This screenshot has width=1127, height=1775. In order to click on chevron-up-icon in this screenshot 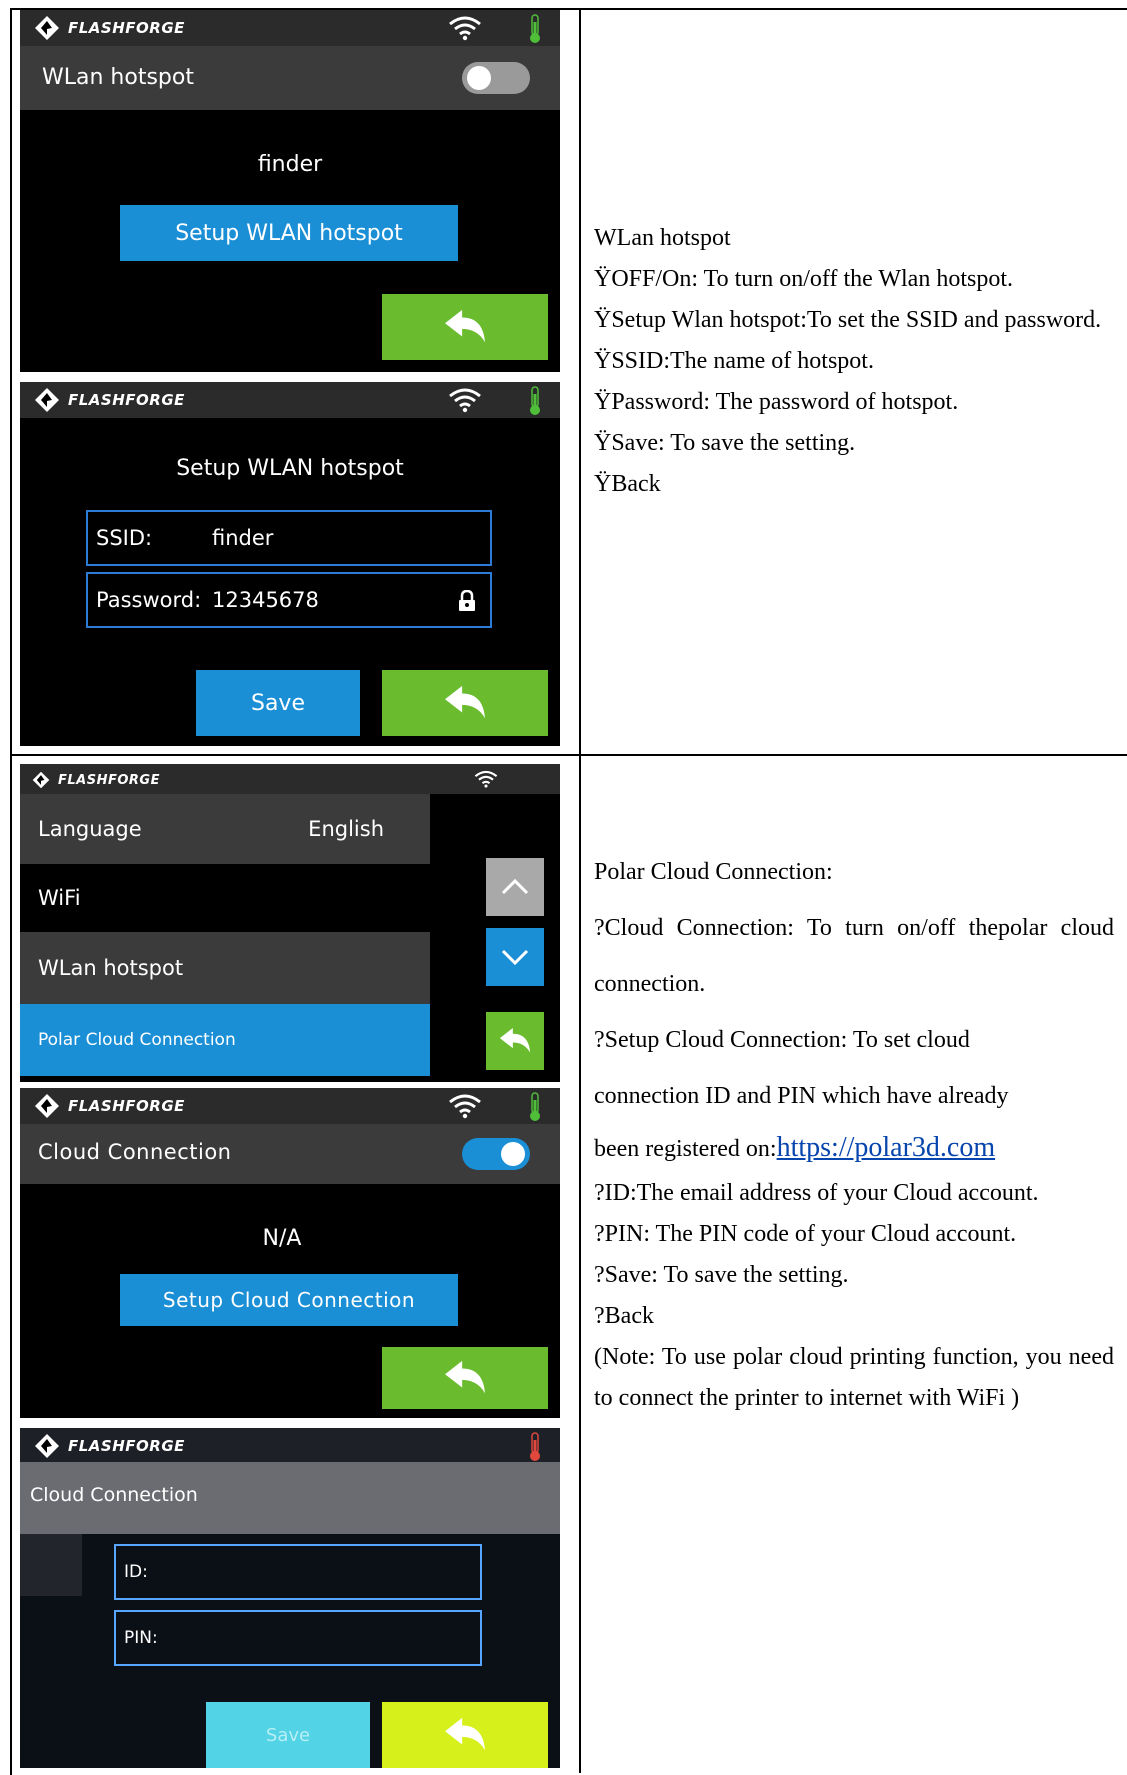, I will do `click(515, 886)`.